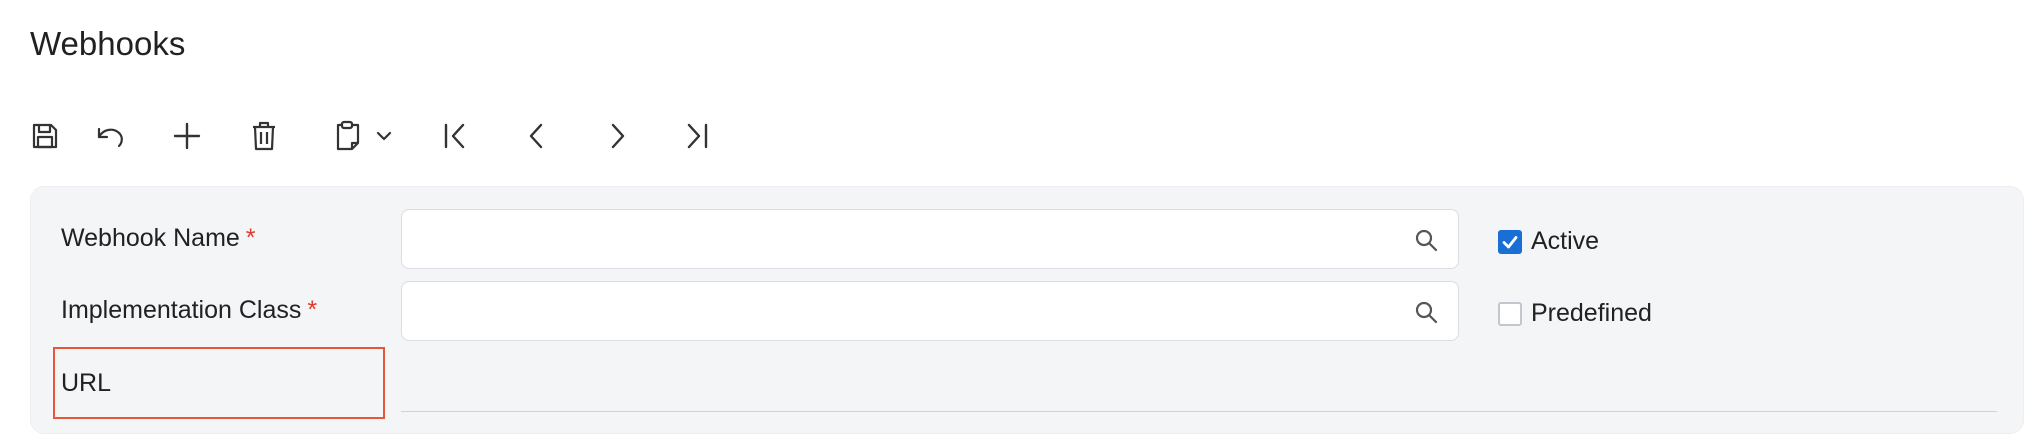 The height and width of the screenshot is (447, 2043). I want to click on webhook-name-label: Webhook Name *, so click(158, 238).